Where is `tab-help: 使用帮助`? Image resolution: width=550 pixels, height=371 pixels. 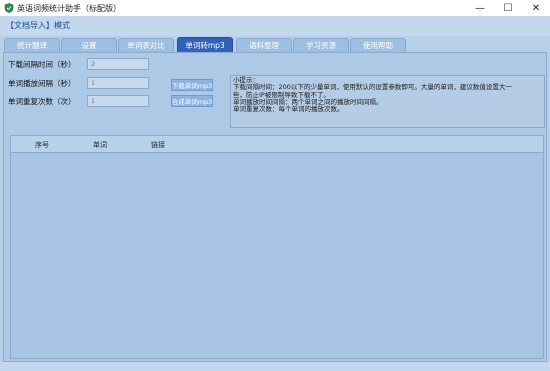
tab-help: 使用帮助 is located at coordinates (378, 45).